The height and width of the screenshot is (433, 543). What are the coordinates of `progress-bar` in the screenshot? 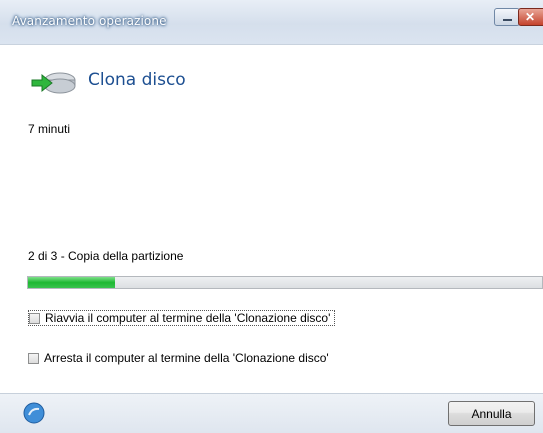 It's located at (285, 282).